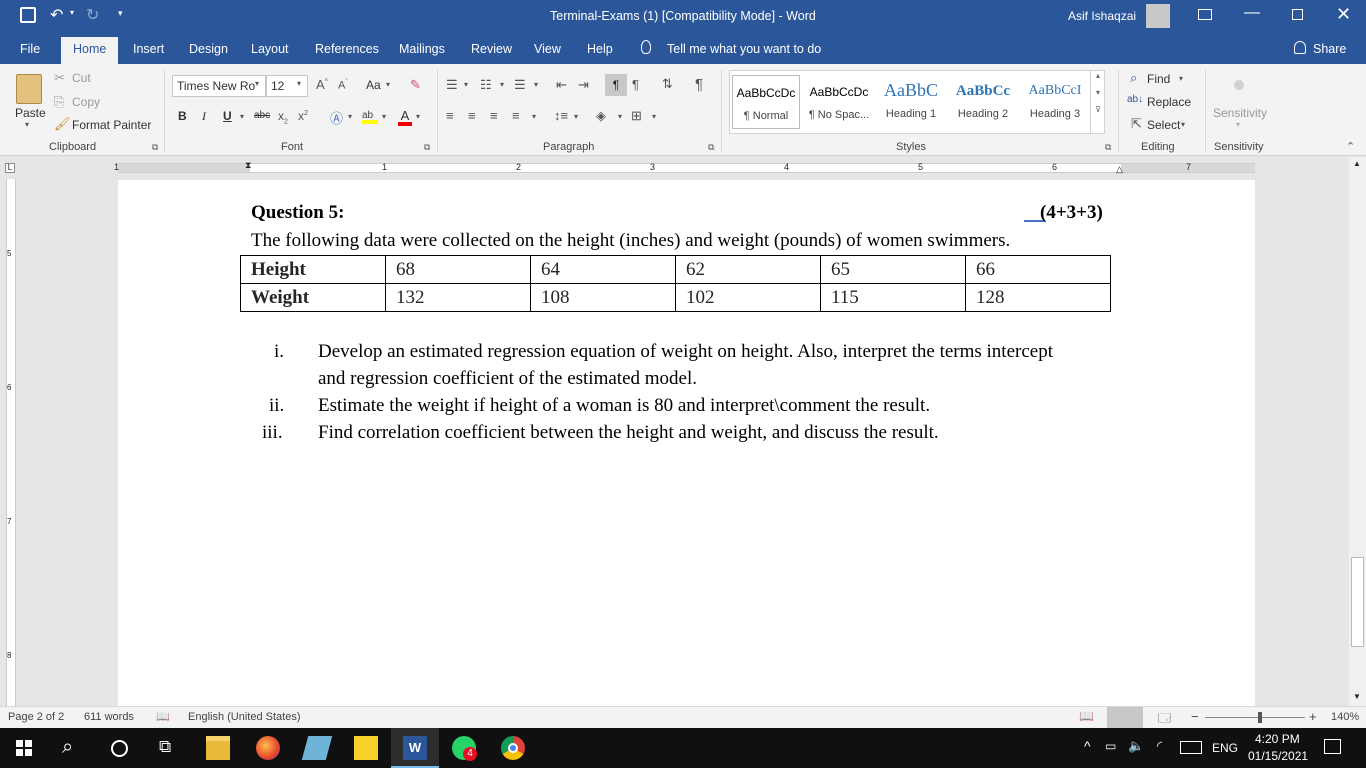 This screenshot has width=1366, height=768. I want to click on sort-icon: ⇅, so click(667, 84).